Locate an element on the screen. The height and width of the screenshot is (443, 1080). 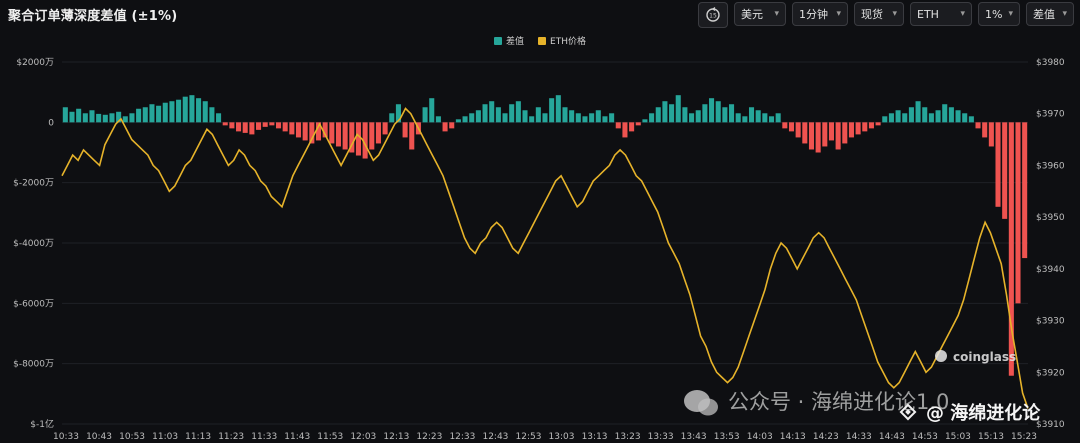
x-tick-label: 10:33 is located at coordinates (66, 437).